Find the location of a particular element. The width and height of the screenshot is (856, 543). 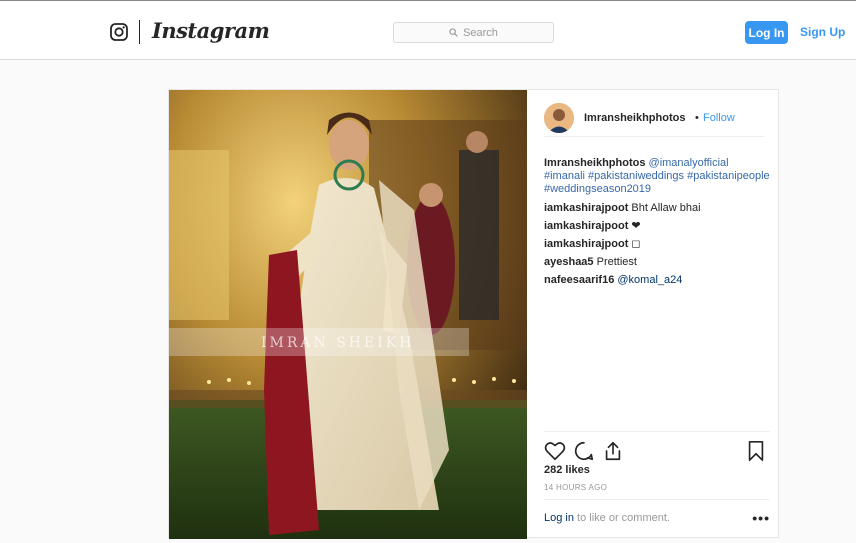

search-input: Search is located at coordinates (473, 32).